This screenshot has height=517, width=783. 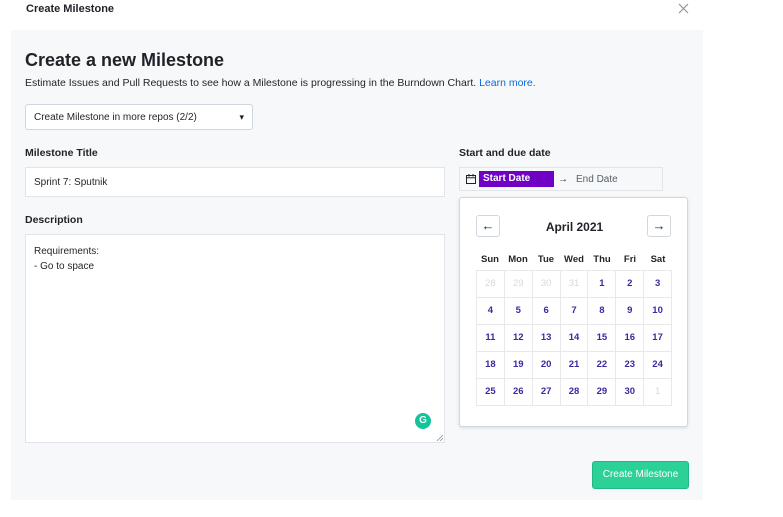 I want to click on calendar-day: 27, so click(x=546, y=392).